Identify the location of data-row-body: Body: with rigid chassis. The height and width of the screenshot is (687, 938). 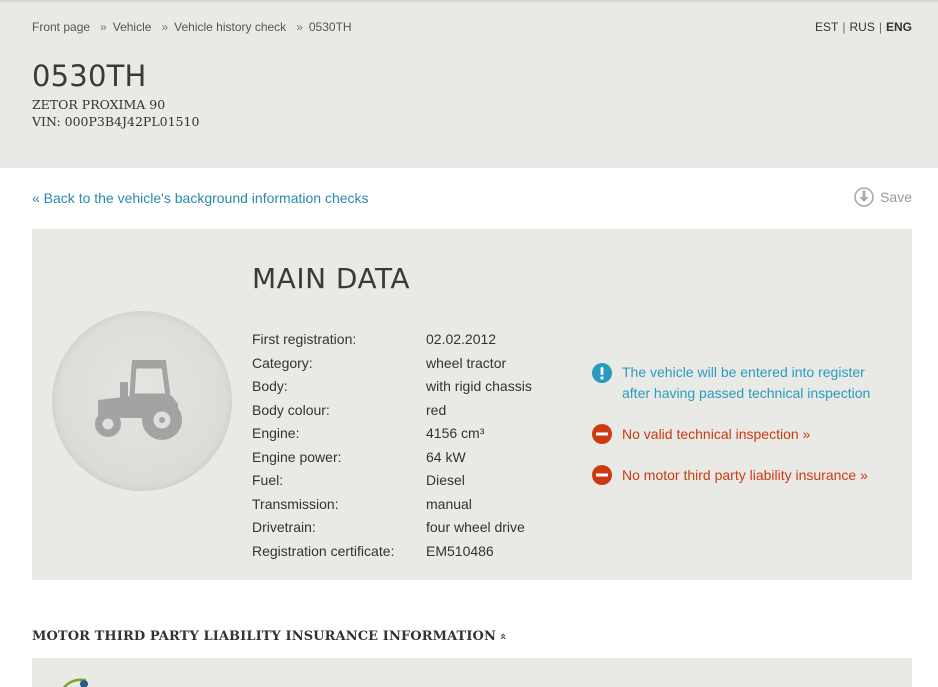
(392, 387).